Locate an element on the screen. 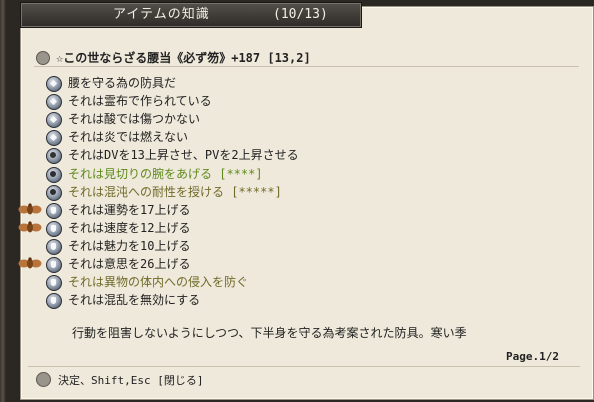 The image size is (594, 402). attribute-text: それは酸では傷つかない is located at coordinates (134, 119).